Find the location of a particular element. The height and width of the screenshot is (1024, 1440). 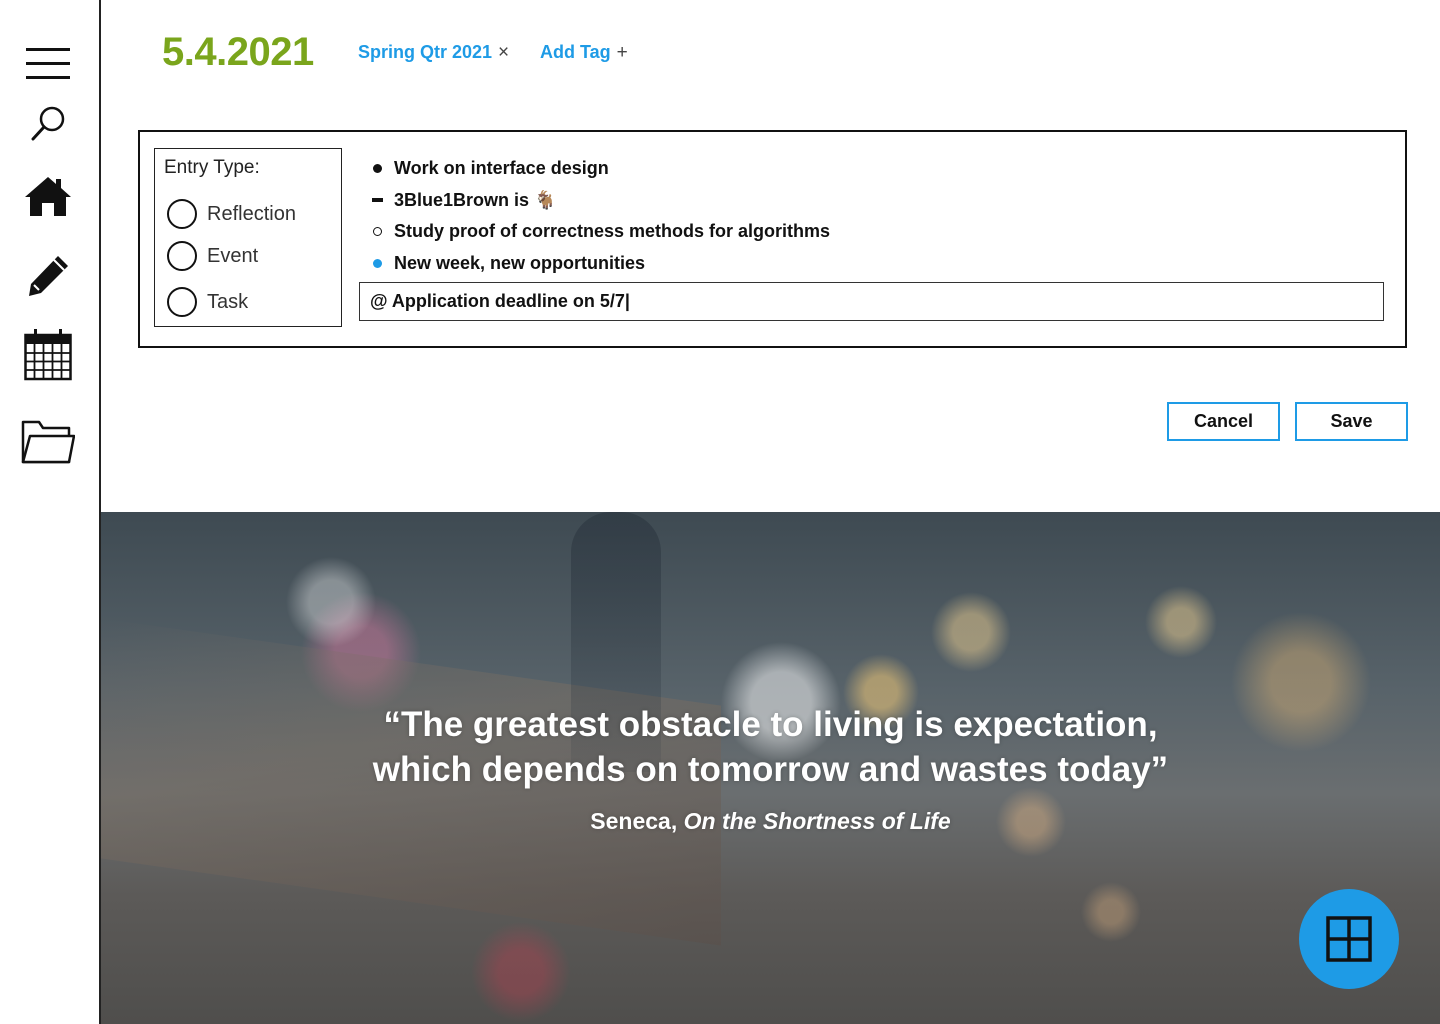

entry-date: 5.4.2021 is located at coordinates (238, 52).